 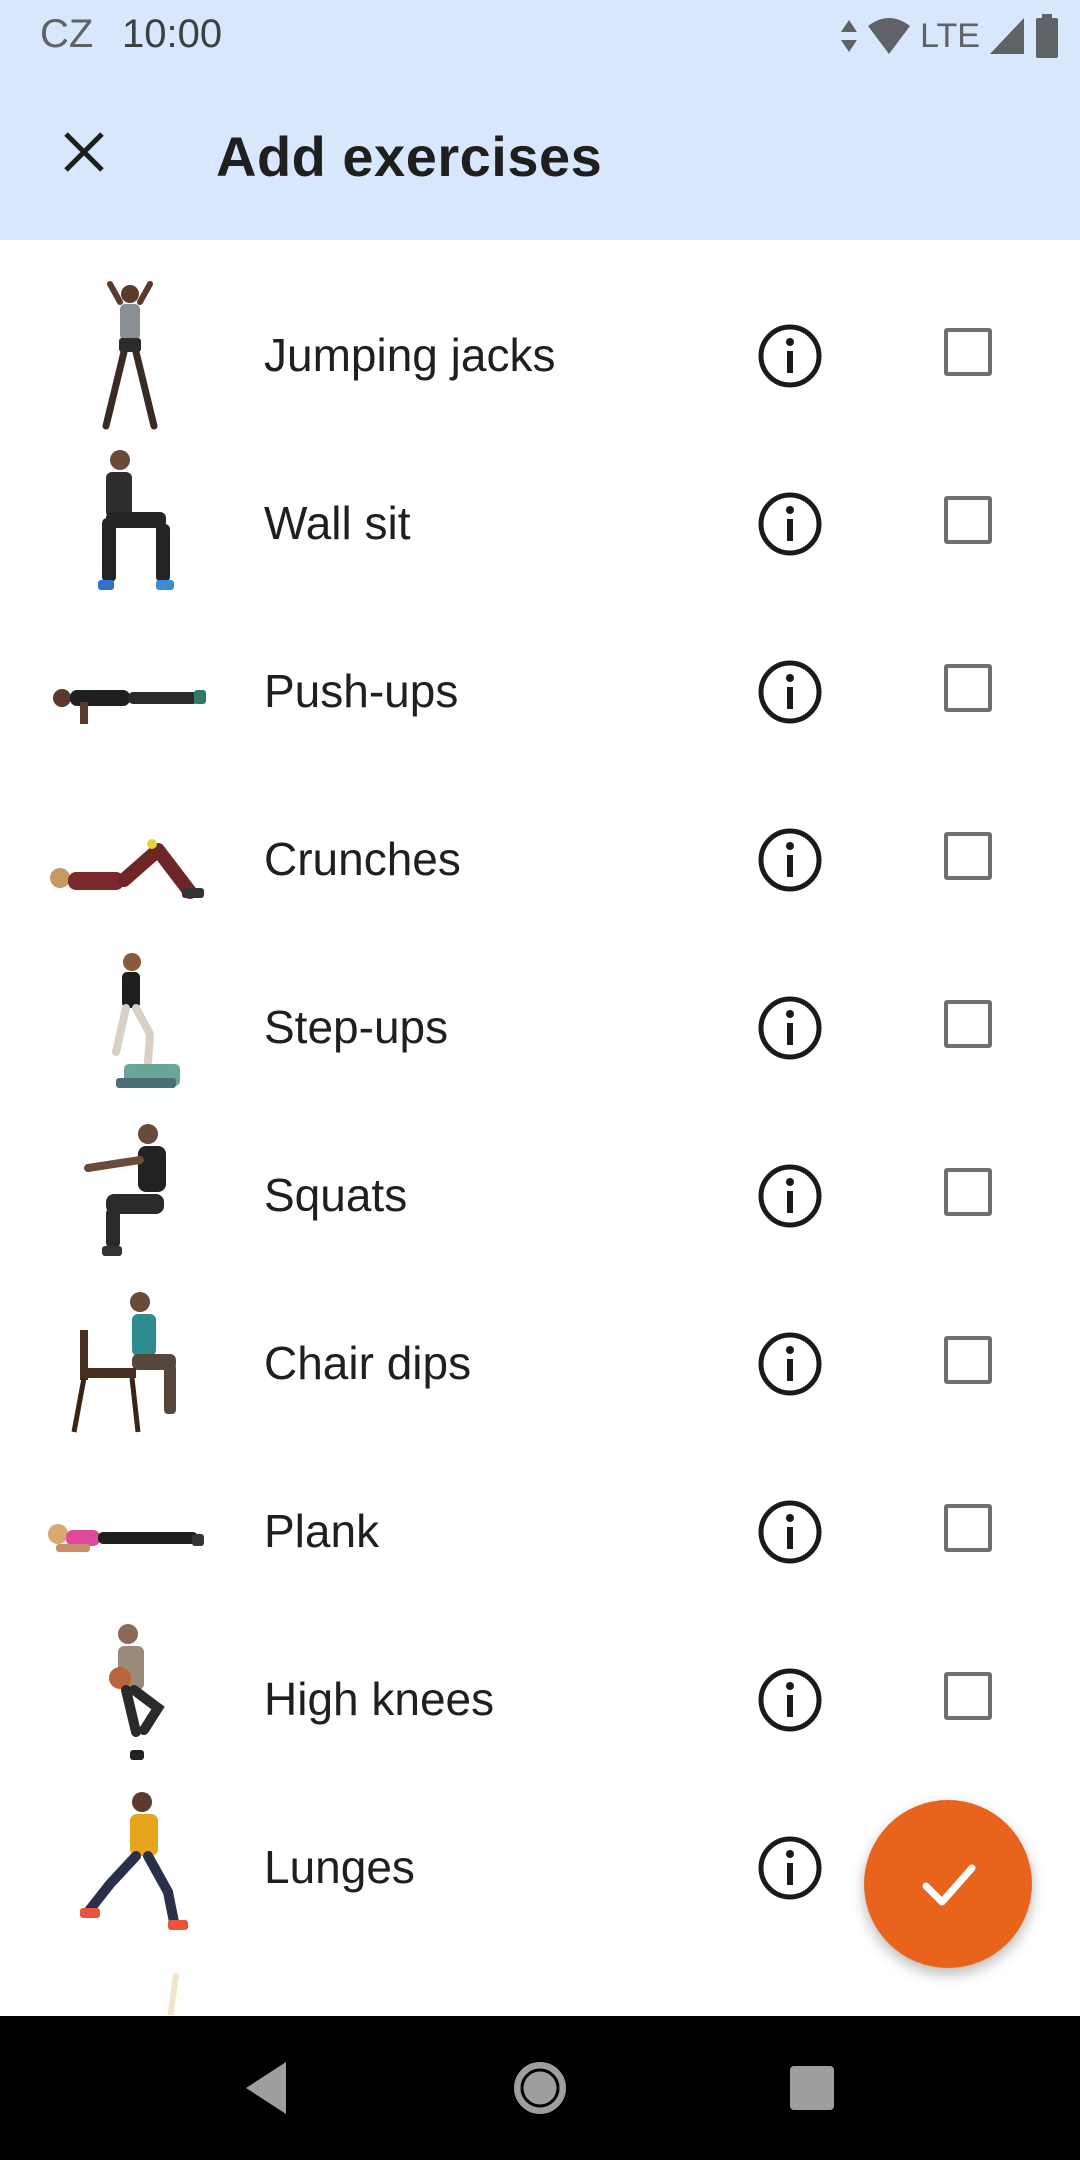 What do you see at coordinates (337, 523) in the screenshot?
I see `exercise-label: Wall sit` at bounding box center [337, 523].